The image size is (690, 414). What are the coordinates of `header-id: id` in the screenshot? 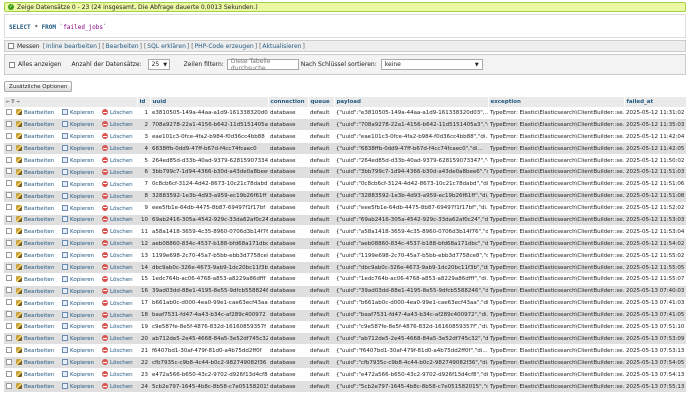 It's located at (144, 102).